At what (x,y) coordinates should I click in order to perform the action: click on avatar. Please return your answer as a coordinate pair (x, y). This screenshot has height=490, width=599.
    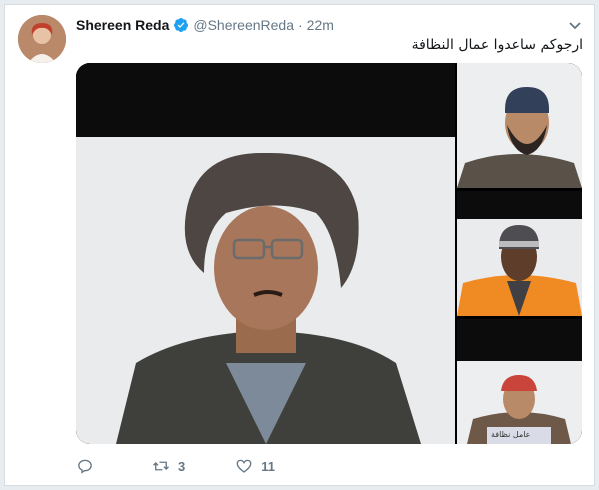
    Looking at the image, I should click on (42, 39).